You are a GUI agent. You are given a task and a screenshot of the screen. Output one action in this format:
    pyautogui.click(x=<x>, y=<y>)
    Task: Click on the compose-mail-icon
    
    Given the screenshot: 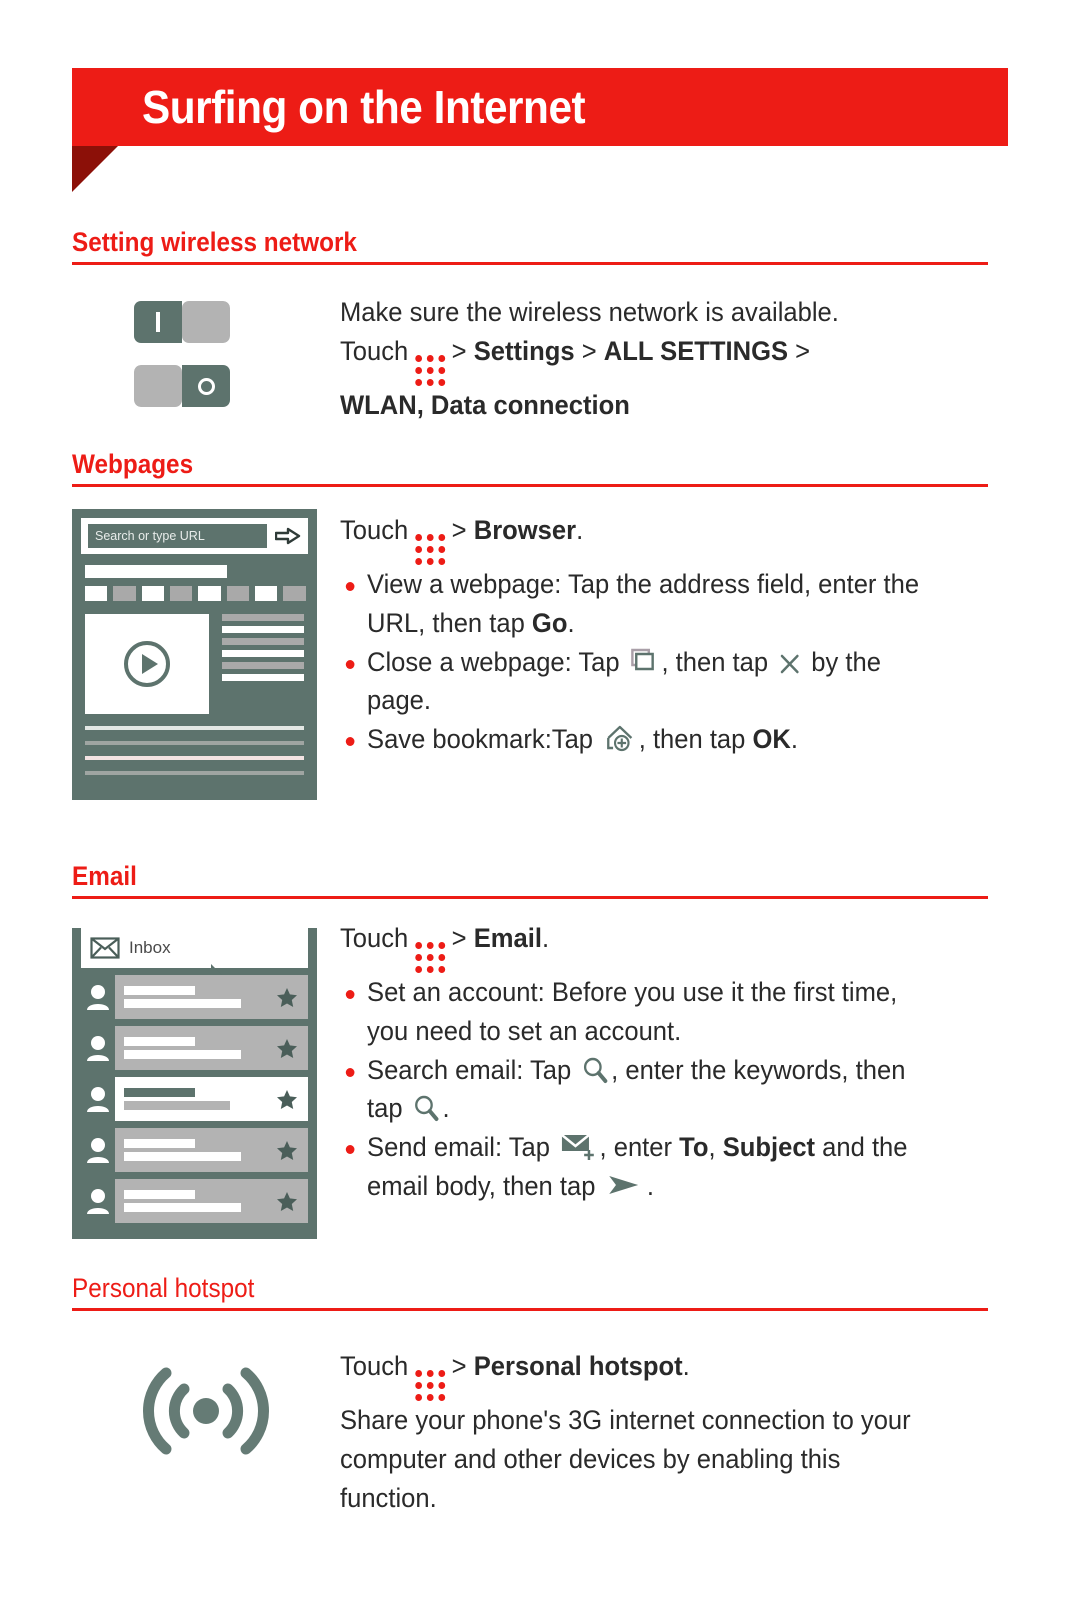 What is the action you would take?
    pyautogui.click(x=578, y=1145)
    